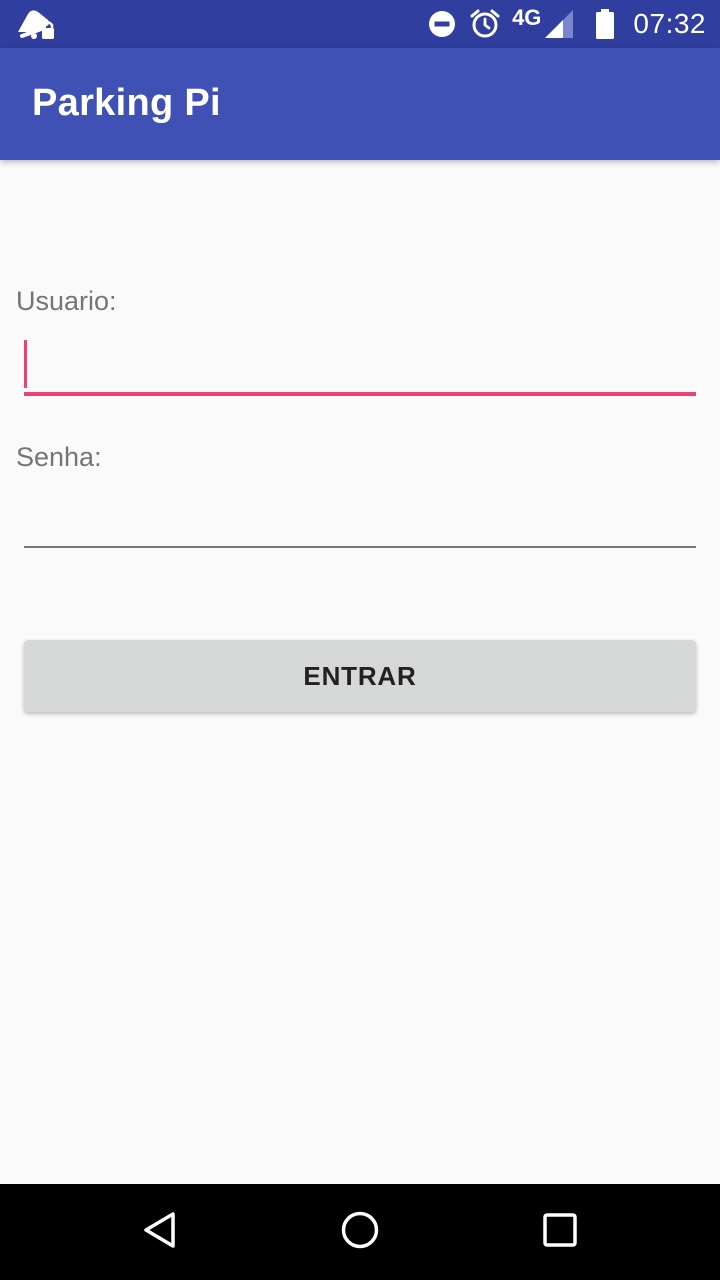 Image resolution: width=720 pixels, height=1280 pixels. I want to click on signal-icon, so click(559, 24).